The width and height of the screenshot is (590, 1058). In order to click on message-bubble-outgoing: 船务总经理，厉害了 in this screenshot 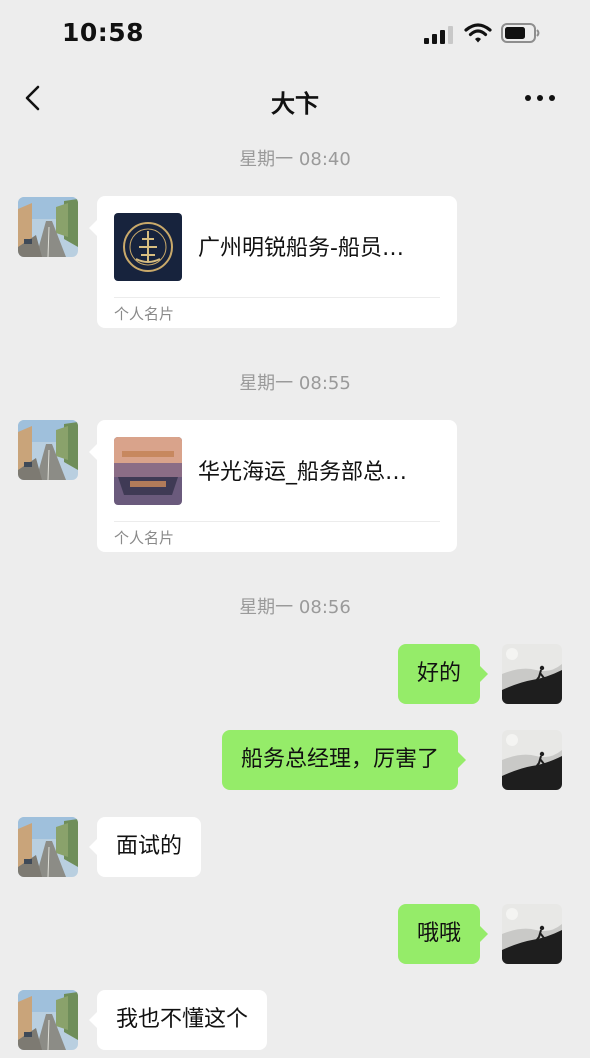, I will do `click(344, 760)`.